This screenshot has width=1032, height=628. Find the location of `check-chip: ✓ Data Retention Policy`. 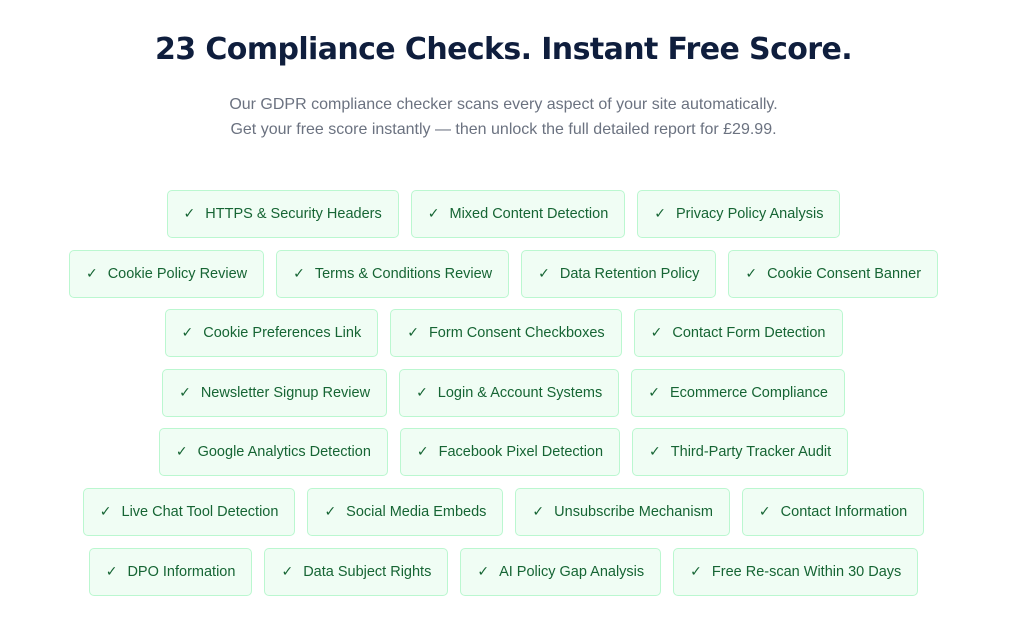

check-chip: ✓ Data Retention Policy is located at coordinates (619, 273).